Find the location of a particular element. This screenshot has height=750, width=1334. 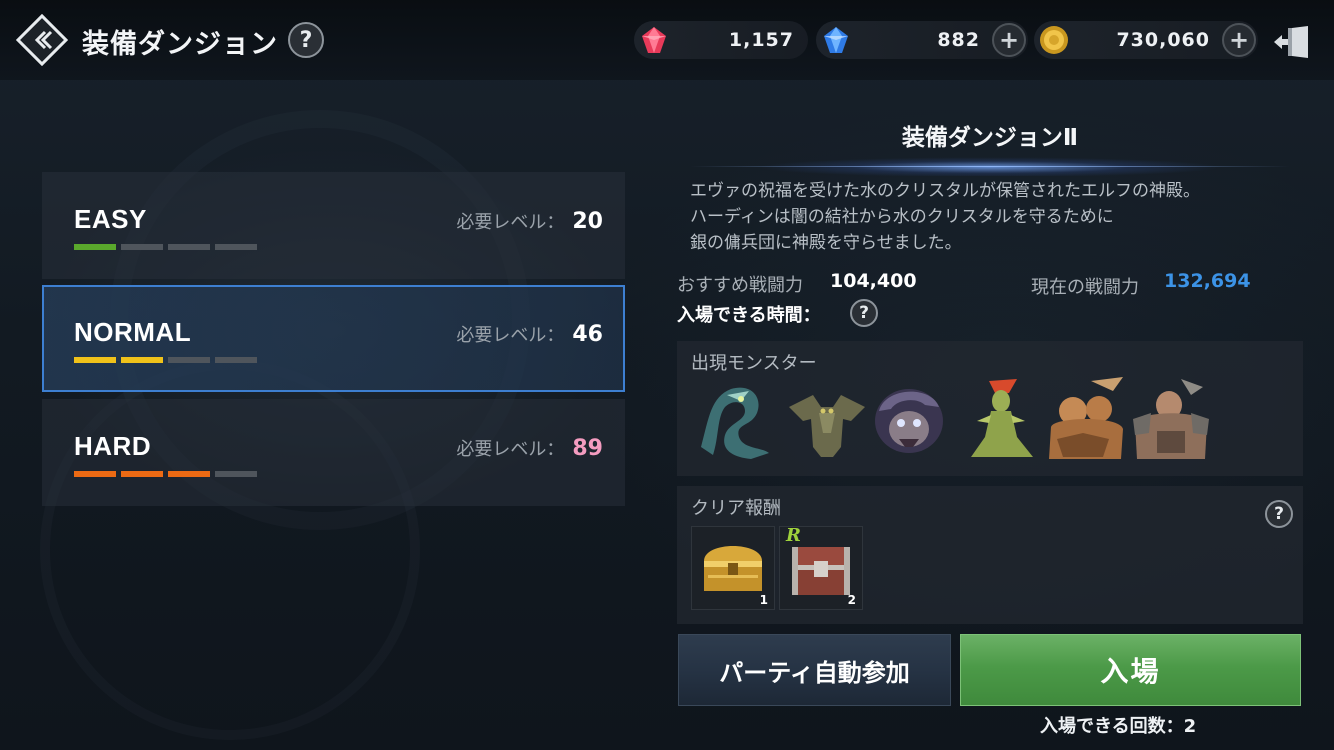

difficulty-name: NORMAL is located at coordinates (133, 332).